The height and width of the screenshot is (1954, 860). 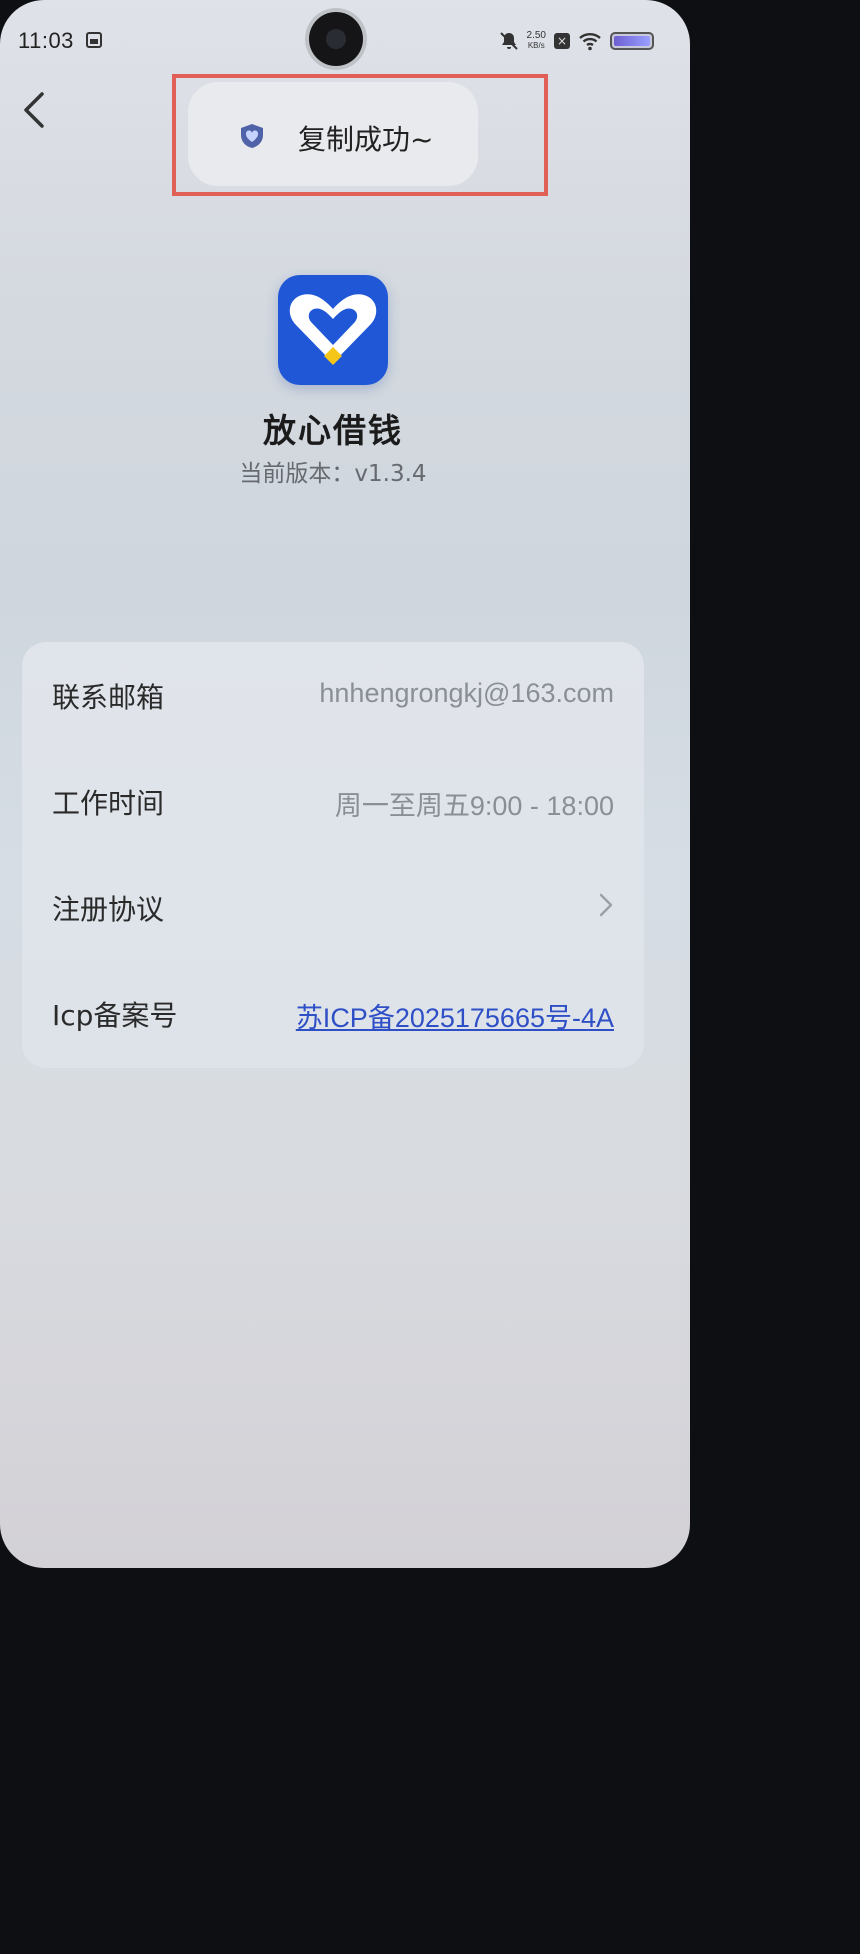 I want to click on app-logo, so click(x=333, y=330).